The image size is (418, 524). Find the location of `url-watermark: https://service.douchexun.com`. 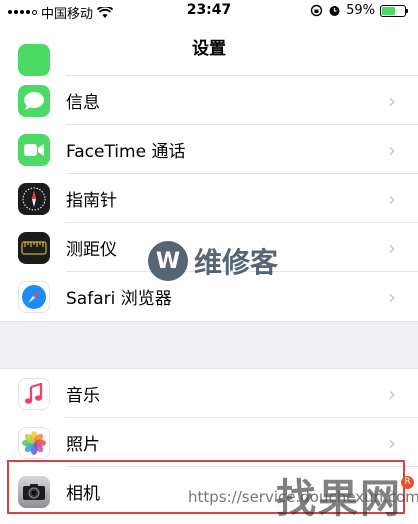

url-watermark: https://service.douchexun.com is located at coordinates (303, 497).